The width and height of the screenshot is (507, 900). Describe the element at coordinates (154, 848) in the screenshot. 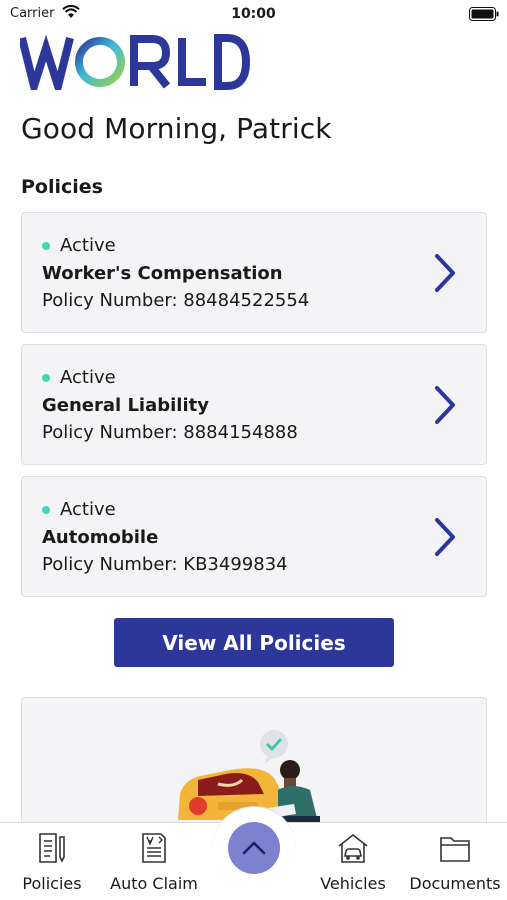

I see `claim-form-icon` at that location.